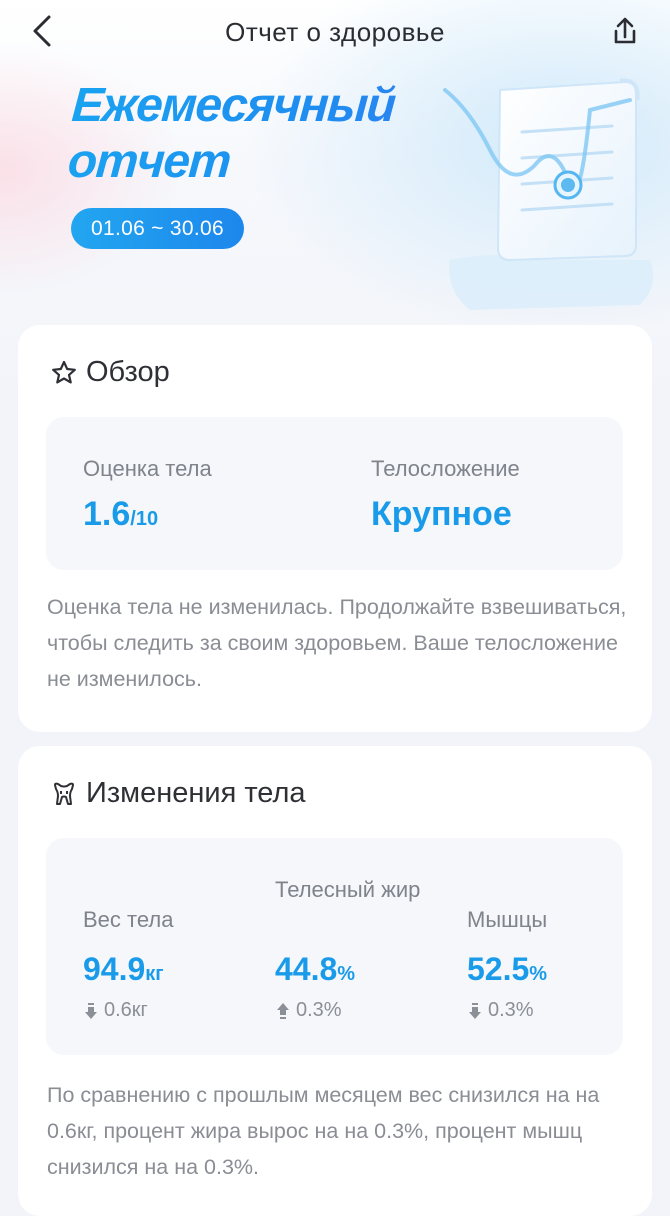 The width and height of the screenshot is (670, 1216). What do you see at coordinates (128, 919) in the screenshot?
I see `weight-label: Вес тела` at bounding box center [128, 919].